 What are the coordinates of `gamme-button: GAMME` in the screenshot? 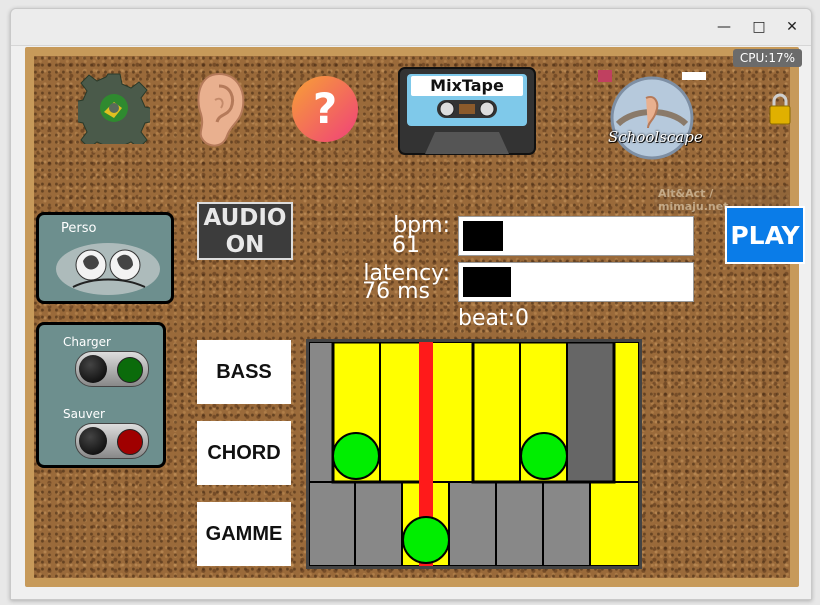 It's located at (244, 534).